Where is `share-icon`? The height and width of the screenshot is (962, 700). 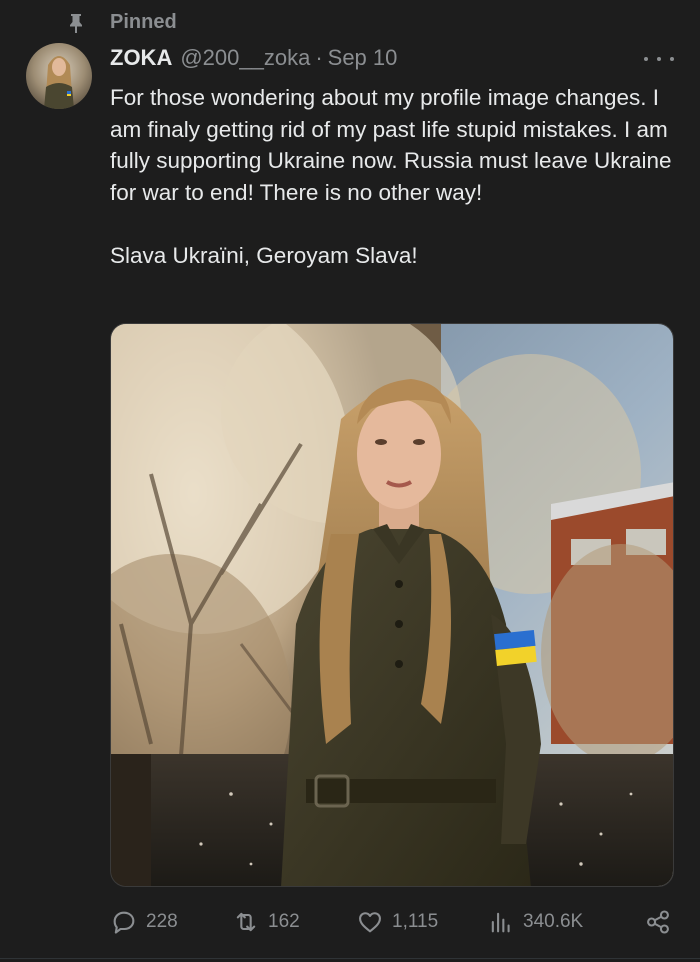
share-icon is located at coordinates (658, 922).